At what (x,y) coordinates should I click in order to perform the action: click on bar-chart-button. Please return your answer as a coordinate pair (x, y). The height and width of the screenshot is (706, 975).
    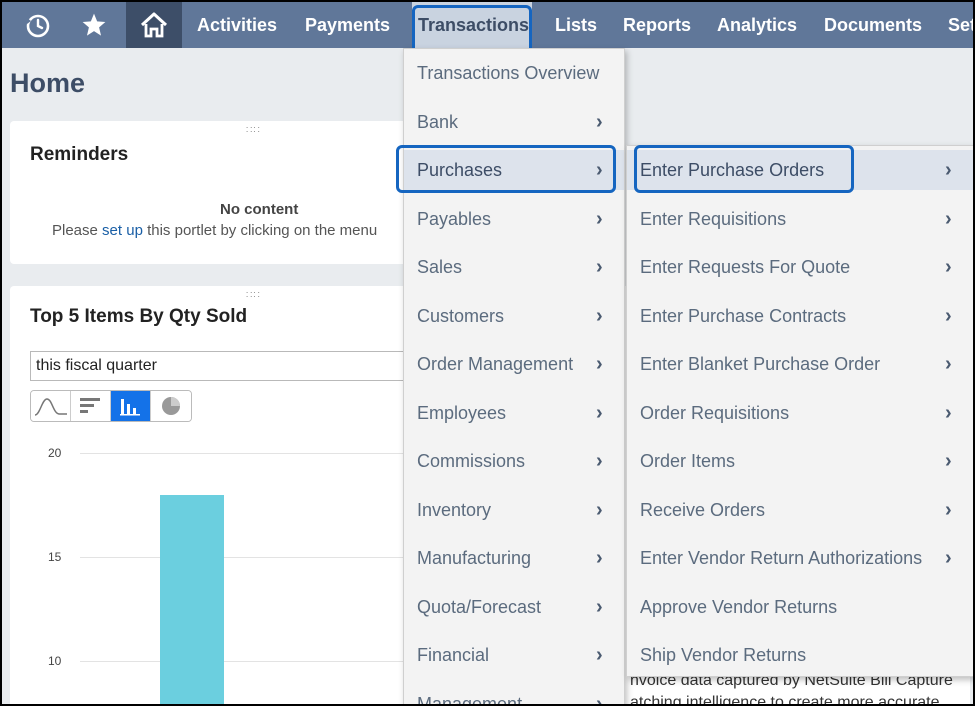
    Looking at the image, I should click on (91, 406).